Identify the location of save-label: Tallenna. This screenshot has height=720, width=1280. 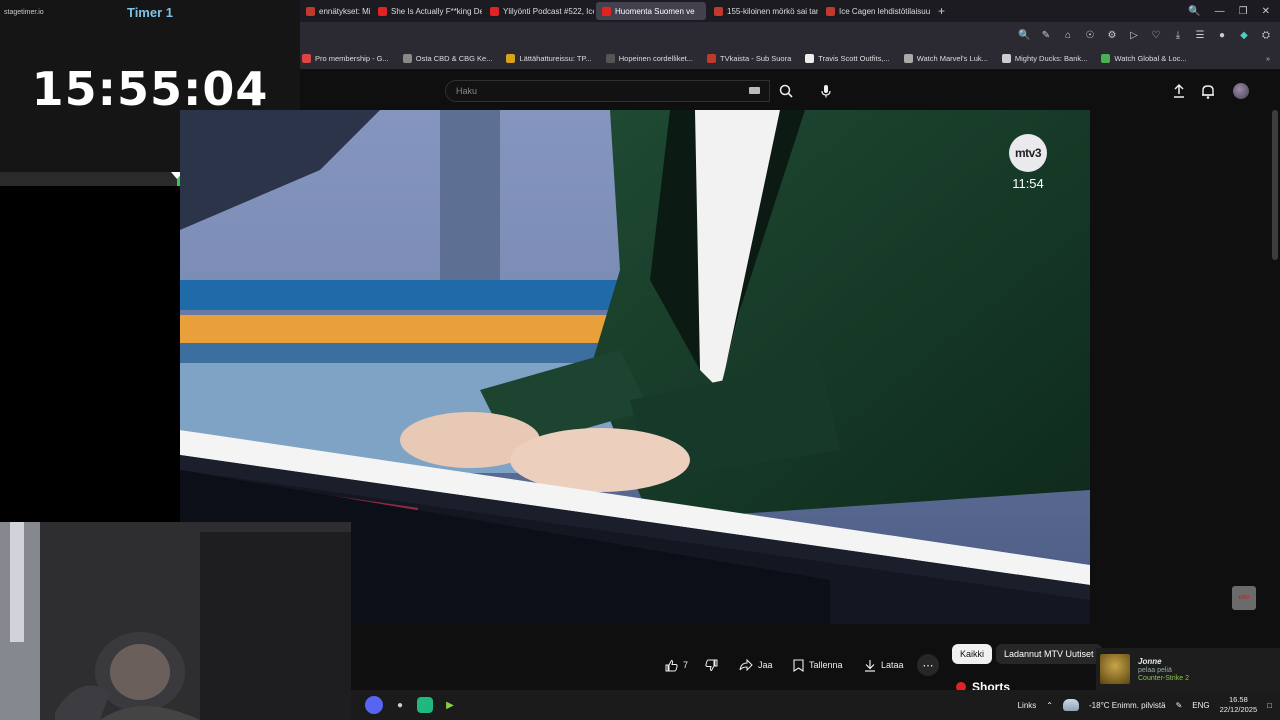
(826, 665).